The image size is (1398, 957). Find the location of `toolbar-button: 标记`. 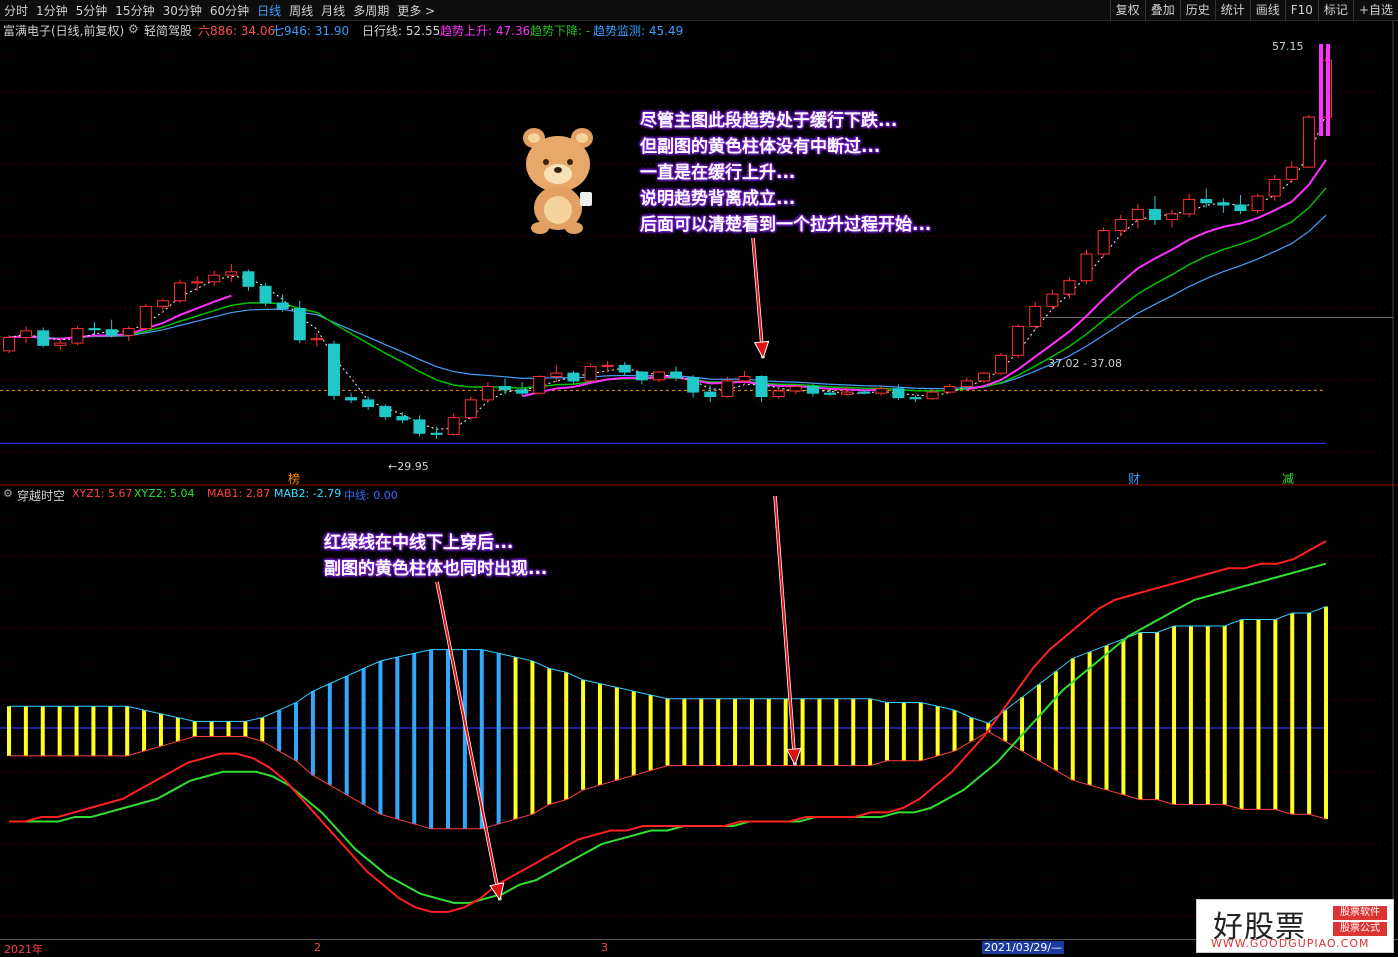

toolbar-button: 标记 is located at coordinates (1335, 10).